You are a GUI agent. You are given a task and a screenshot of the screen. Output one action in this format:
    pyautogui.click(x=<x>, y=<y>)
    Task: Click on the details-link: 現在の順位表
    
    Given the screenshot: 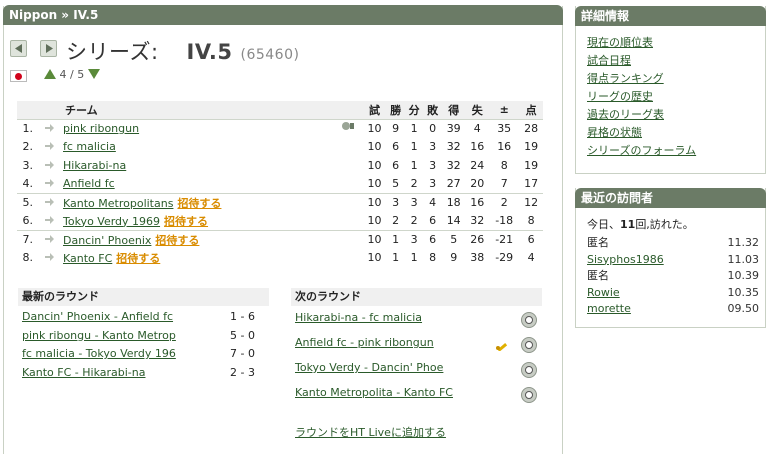 What is the action you would take?
    pyautogui.click(x=620, y=42)
    